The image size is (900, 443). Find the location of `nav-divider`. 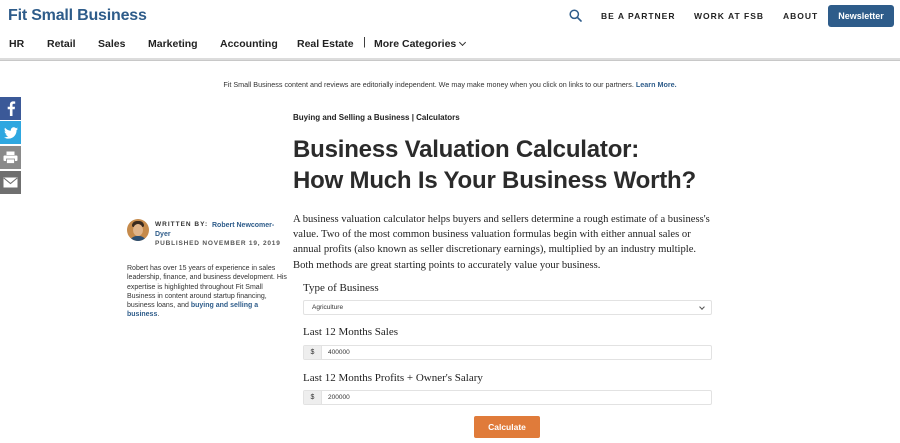

nav-divider is located at coordinates (450, 59).